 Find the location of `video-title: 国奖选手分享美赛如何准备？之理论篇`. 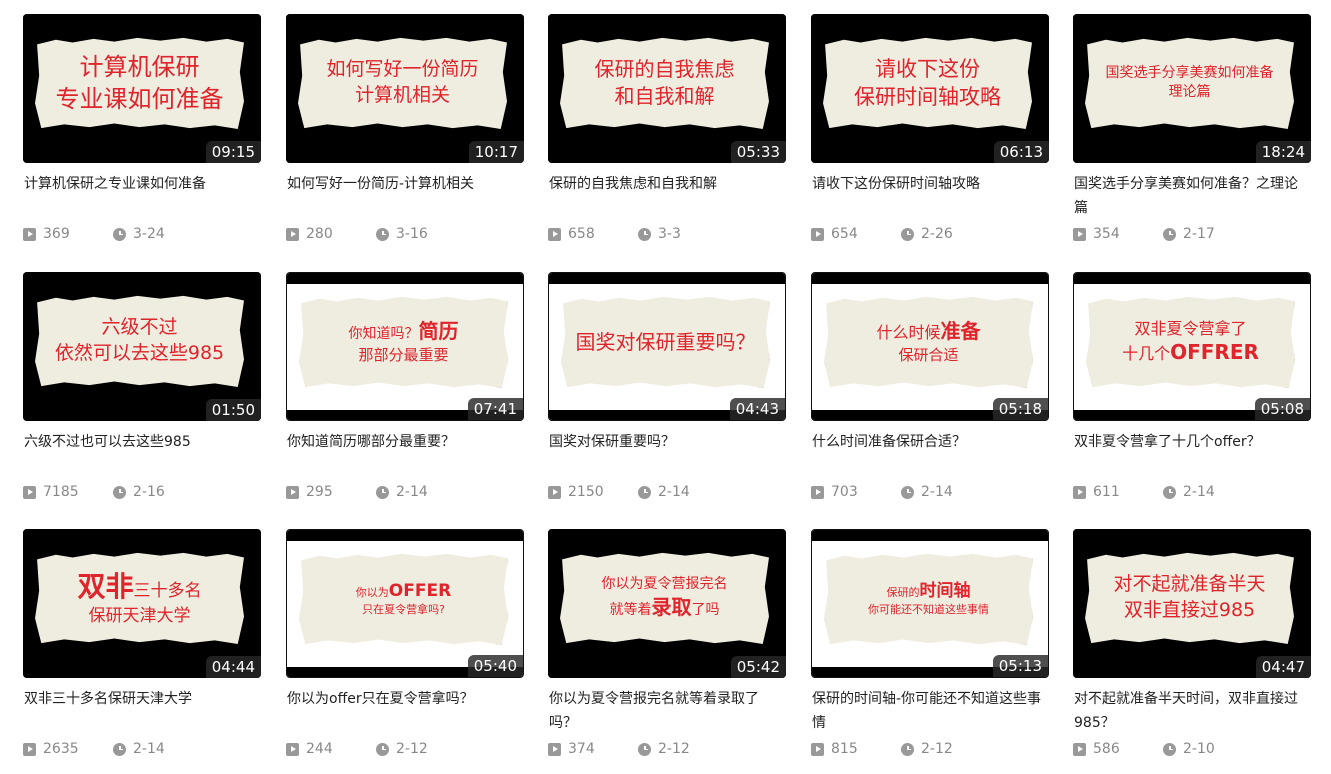

video-title: 国奖选手分享美赛如何准备？之理论篇 is located at coordinates (1192, 196).